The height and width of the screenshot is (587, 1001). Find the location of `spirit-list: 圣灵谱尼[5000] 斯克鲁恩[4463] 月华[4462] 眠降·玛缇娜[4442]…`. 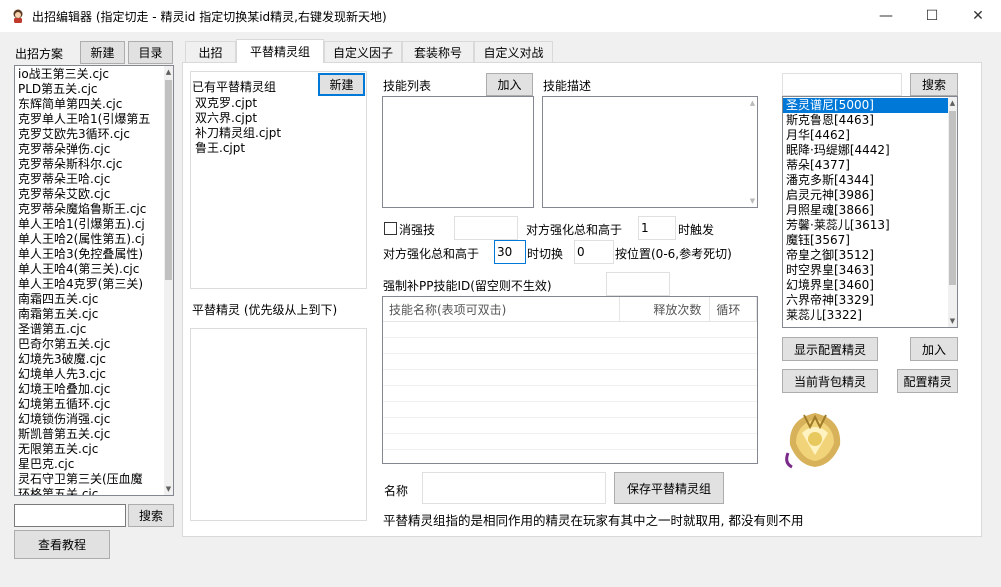

spirit-list: 圣灵谱尼[5000] 斯克鲁恩[4463] 月华[4462] 眠降·玛缇娜[4442]… is located at coordinates (870, 212).